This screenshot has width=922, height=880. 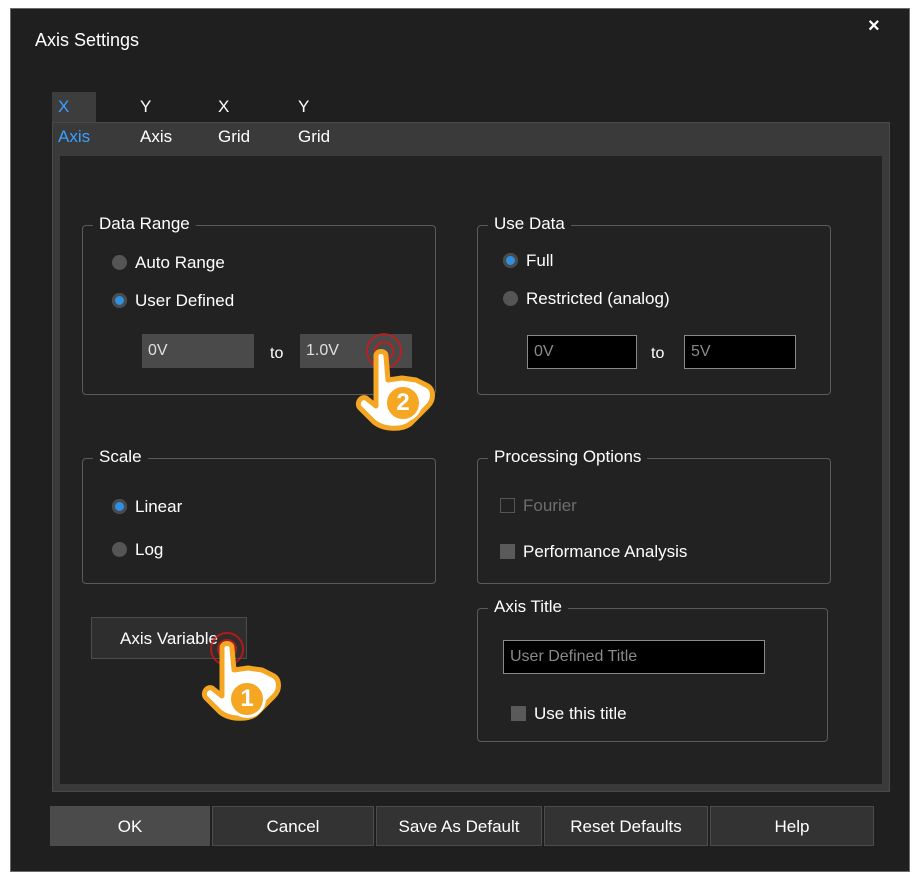 I want to click on log-label: Log, so click(x=149, y=549).